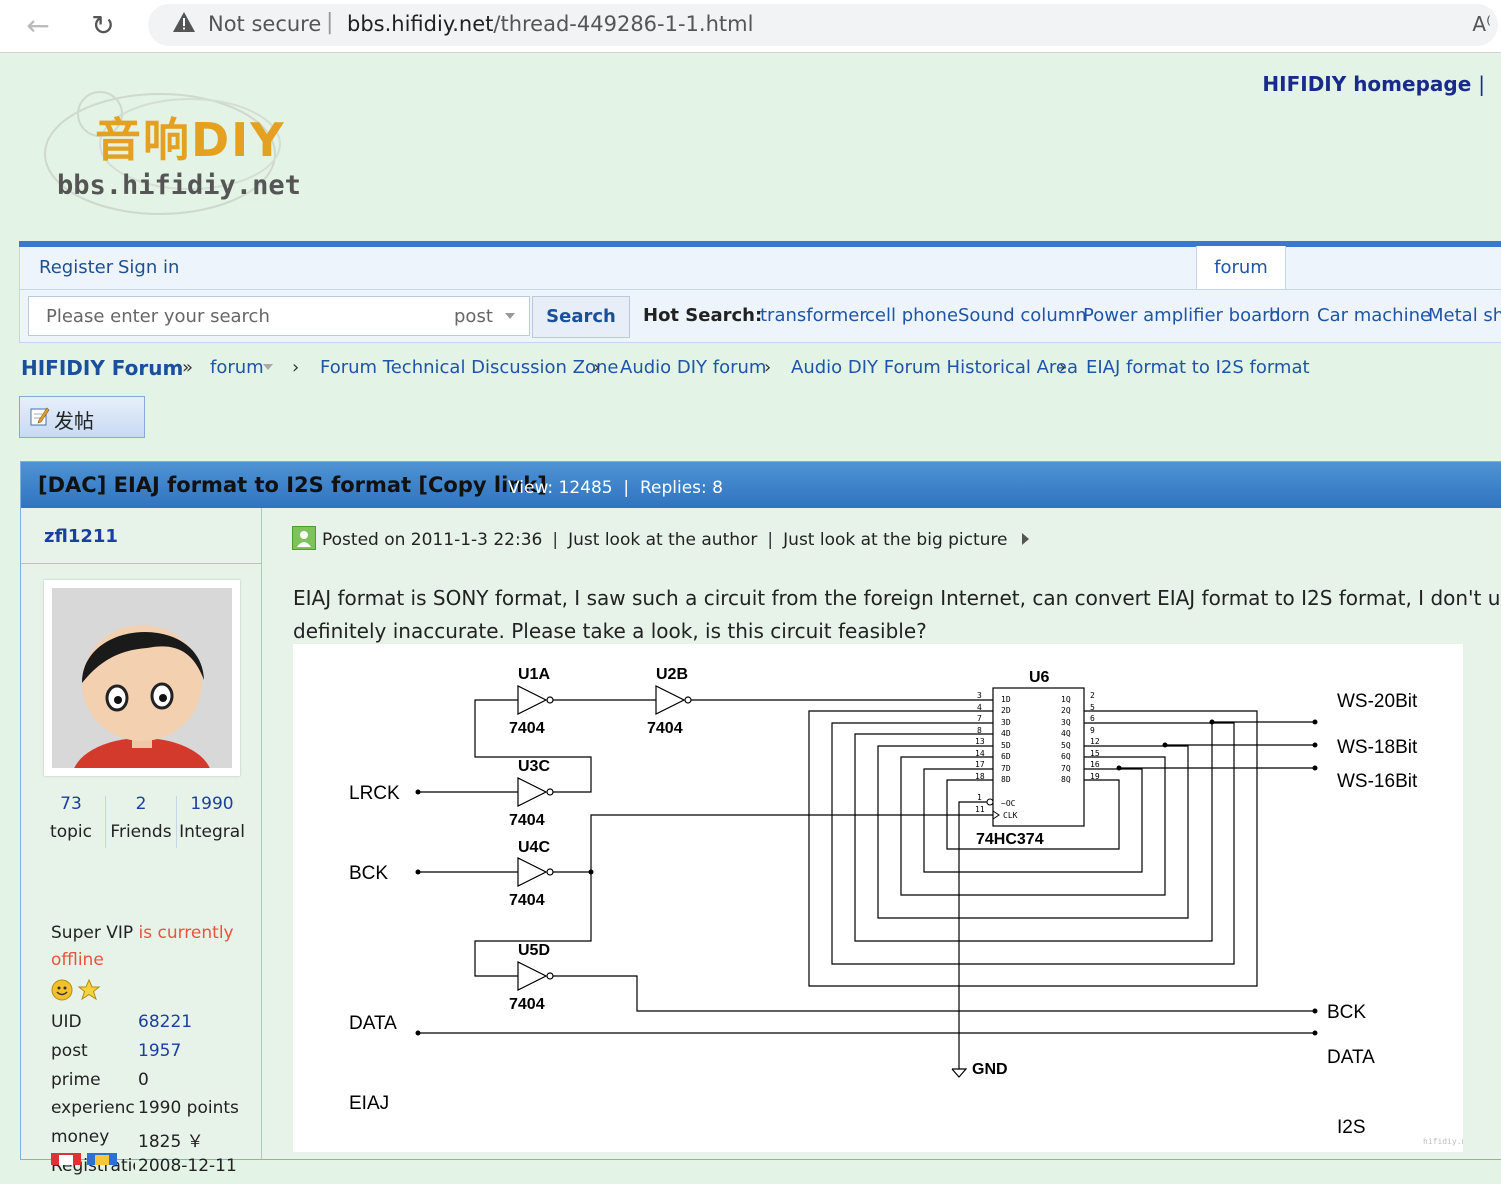 The image size is (1501, 1184). Describe the element at coordinates (979, 707) in the screenshot. I see `svg-text: 4` at that location.